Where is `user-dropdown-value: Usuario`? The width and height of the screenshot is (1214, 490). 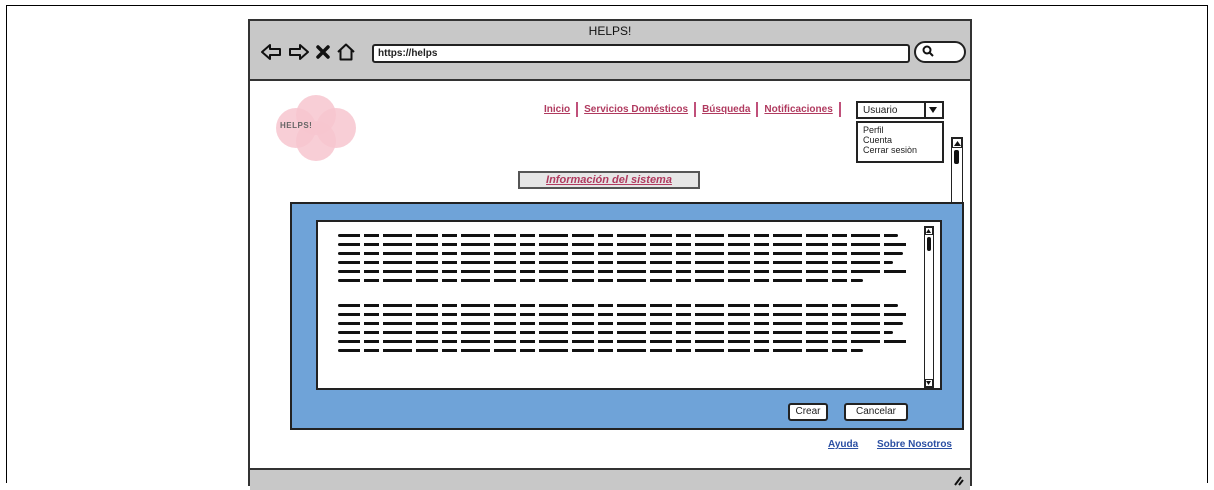 user-dropdown-value: Usuario is located at coordinates (880, 110).